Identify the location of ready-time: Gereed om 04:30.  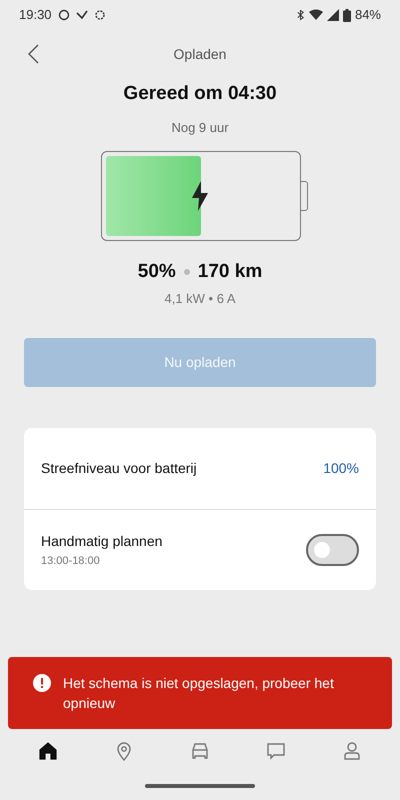
(200, 94).